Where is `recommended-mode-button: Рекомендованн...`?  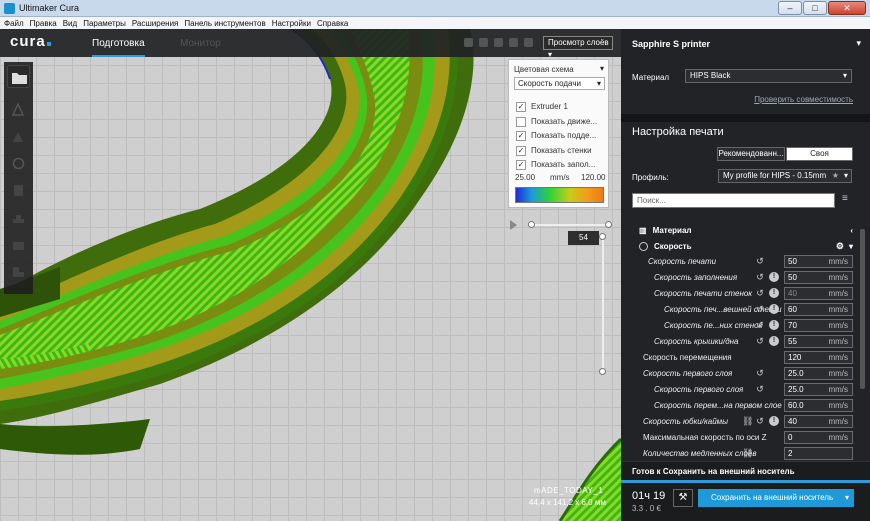
recommended-mode-button: Рекомендованн... is located at coordinates (751, 154).